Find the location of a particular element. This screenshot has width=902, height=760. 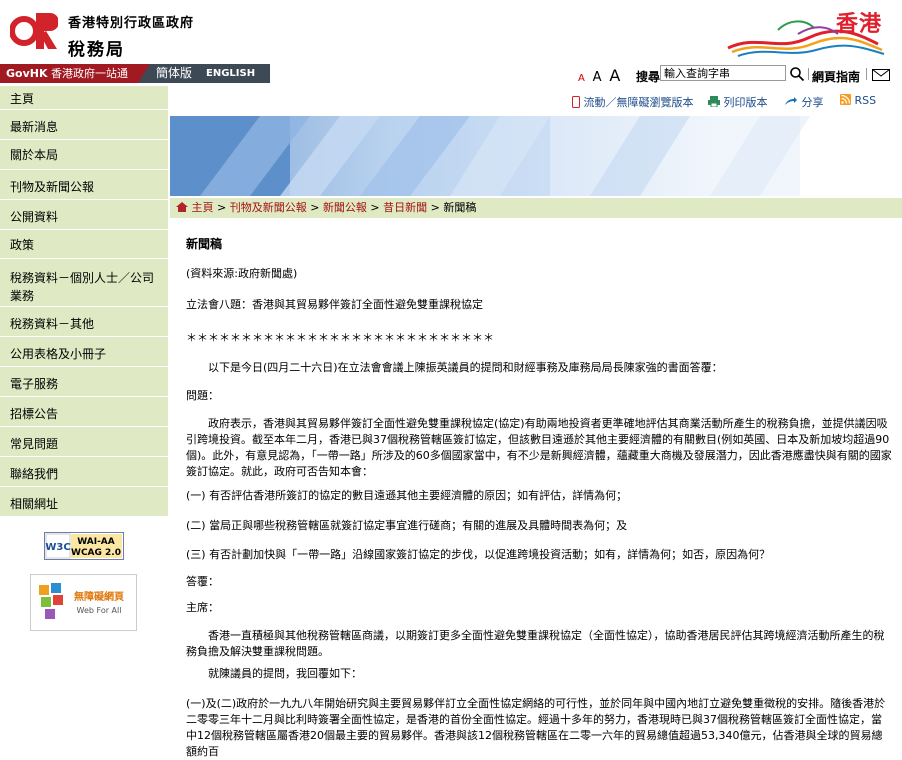

breadcrumb: 主頁 > 刊物及新聞公報 > 新聞公報 > 昔日新聞 > 新聞稿 is located at coordinates (536, 208).